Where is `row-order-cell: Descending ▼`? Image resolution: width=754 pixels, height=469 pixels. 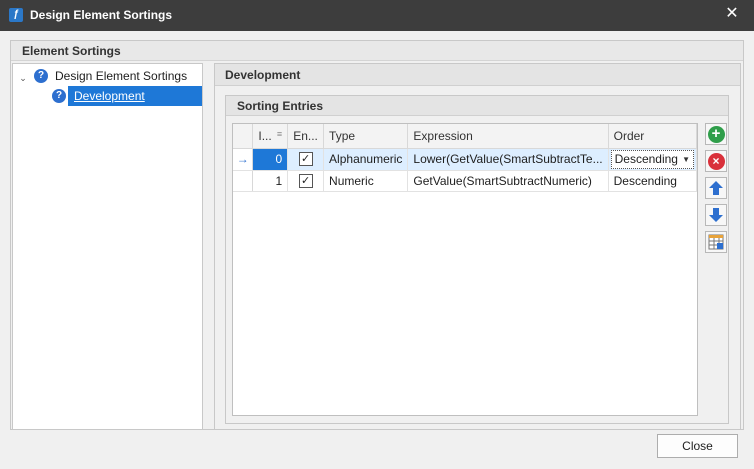
row-order-cell: Descending ▼ is located at coordinates (652, 159).